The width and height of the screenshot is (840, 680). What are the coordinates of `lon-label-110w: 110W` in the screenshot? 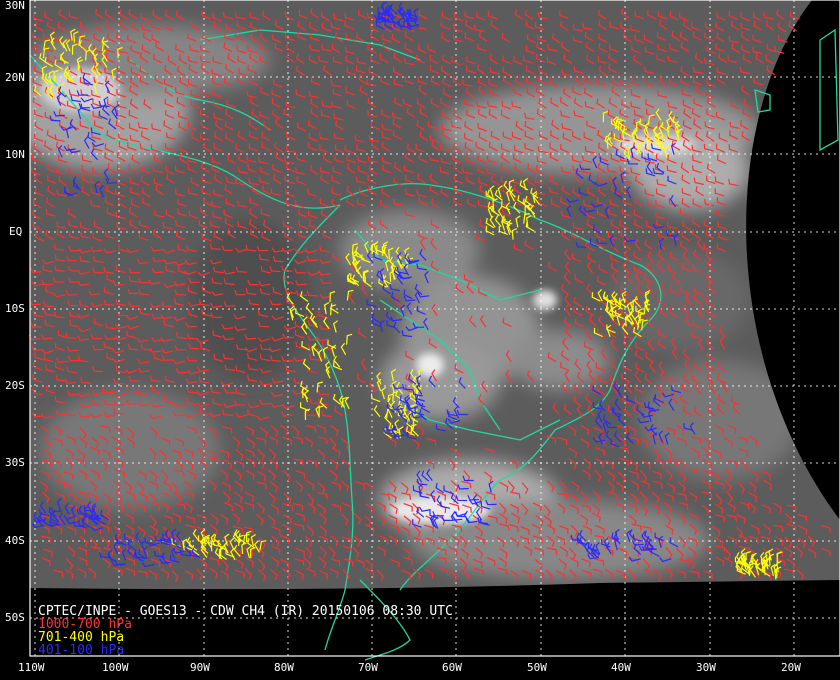 It's located at (31, 667).